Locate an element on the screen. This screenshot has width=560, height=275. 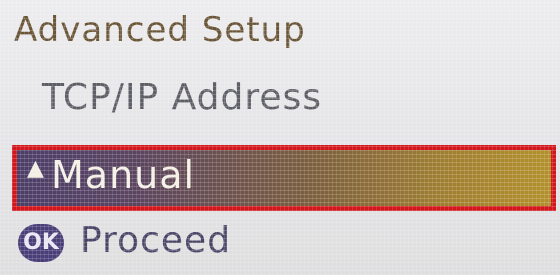
menu-item-tcpip-address: TCP/IP Address is located at coordinates (182, 97).